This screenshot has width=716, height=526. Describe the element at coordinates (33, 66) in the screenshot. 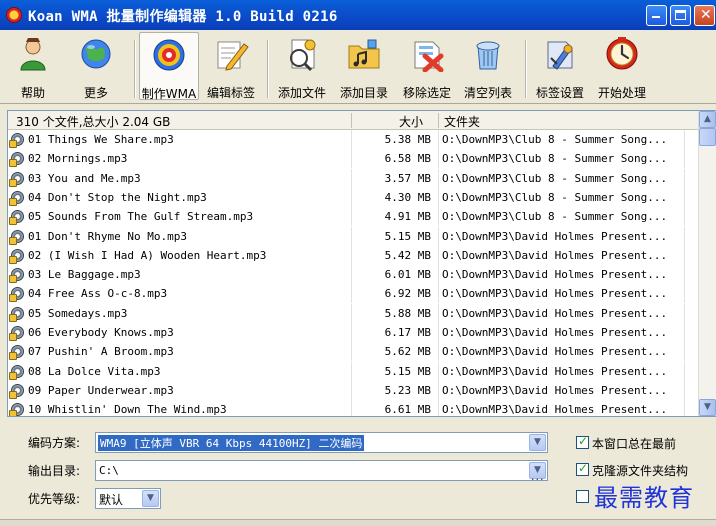

I see `help-button: 帮助` at that location.